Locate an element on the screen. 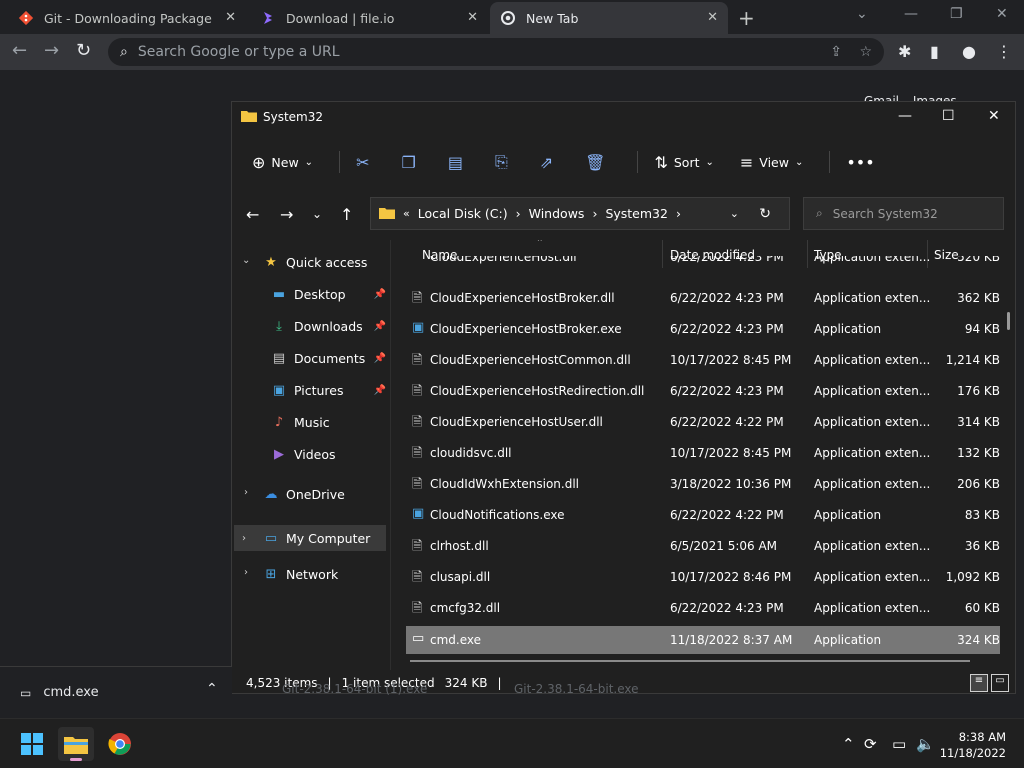  breadcrumb-item: Local Disk (C:) is located at coordinates (463, 213).